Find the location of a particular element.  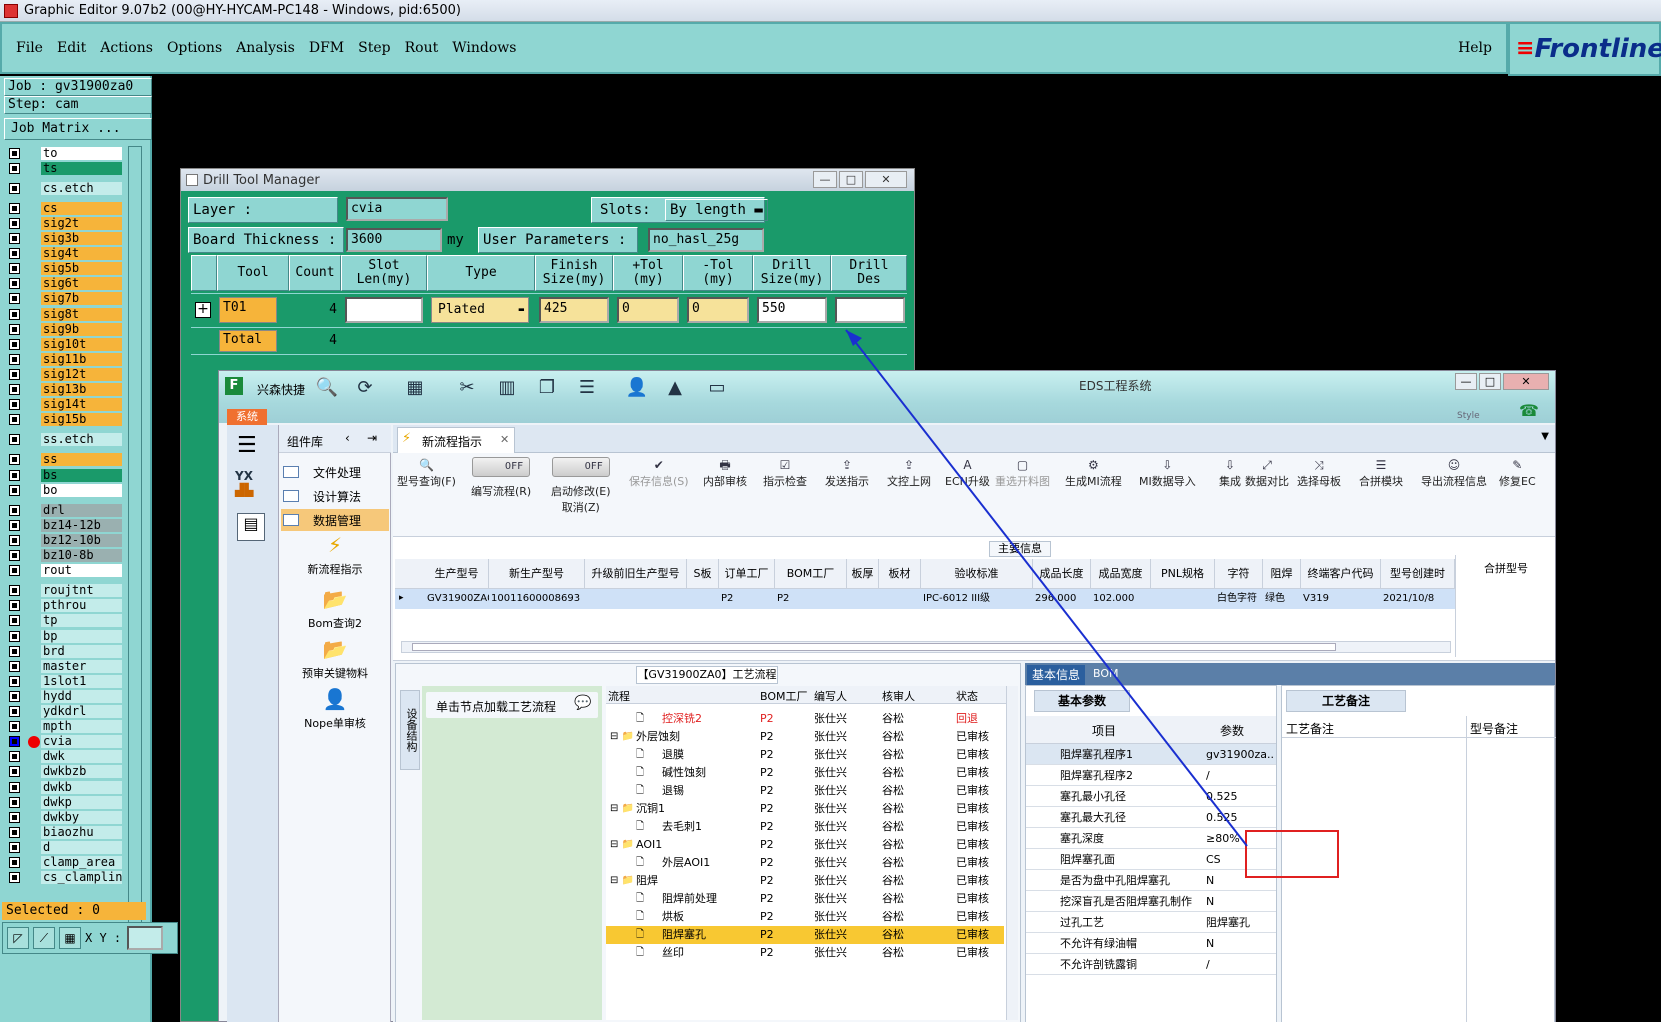

annotation-arrow is located at coordinates (1046, 588).